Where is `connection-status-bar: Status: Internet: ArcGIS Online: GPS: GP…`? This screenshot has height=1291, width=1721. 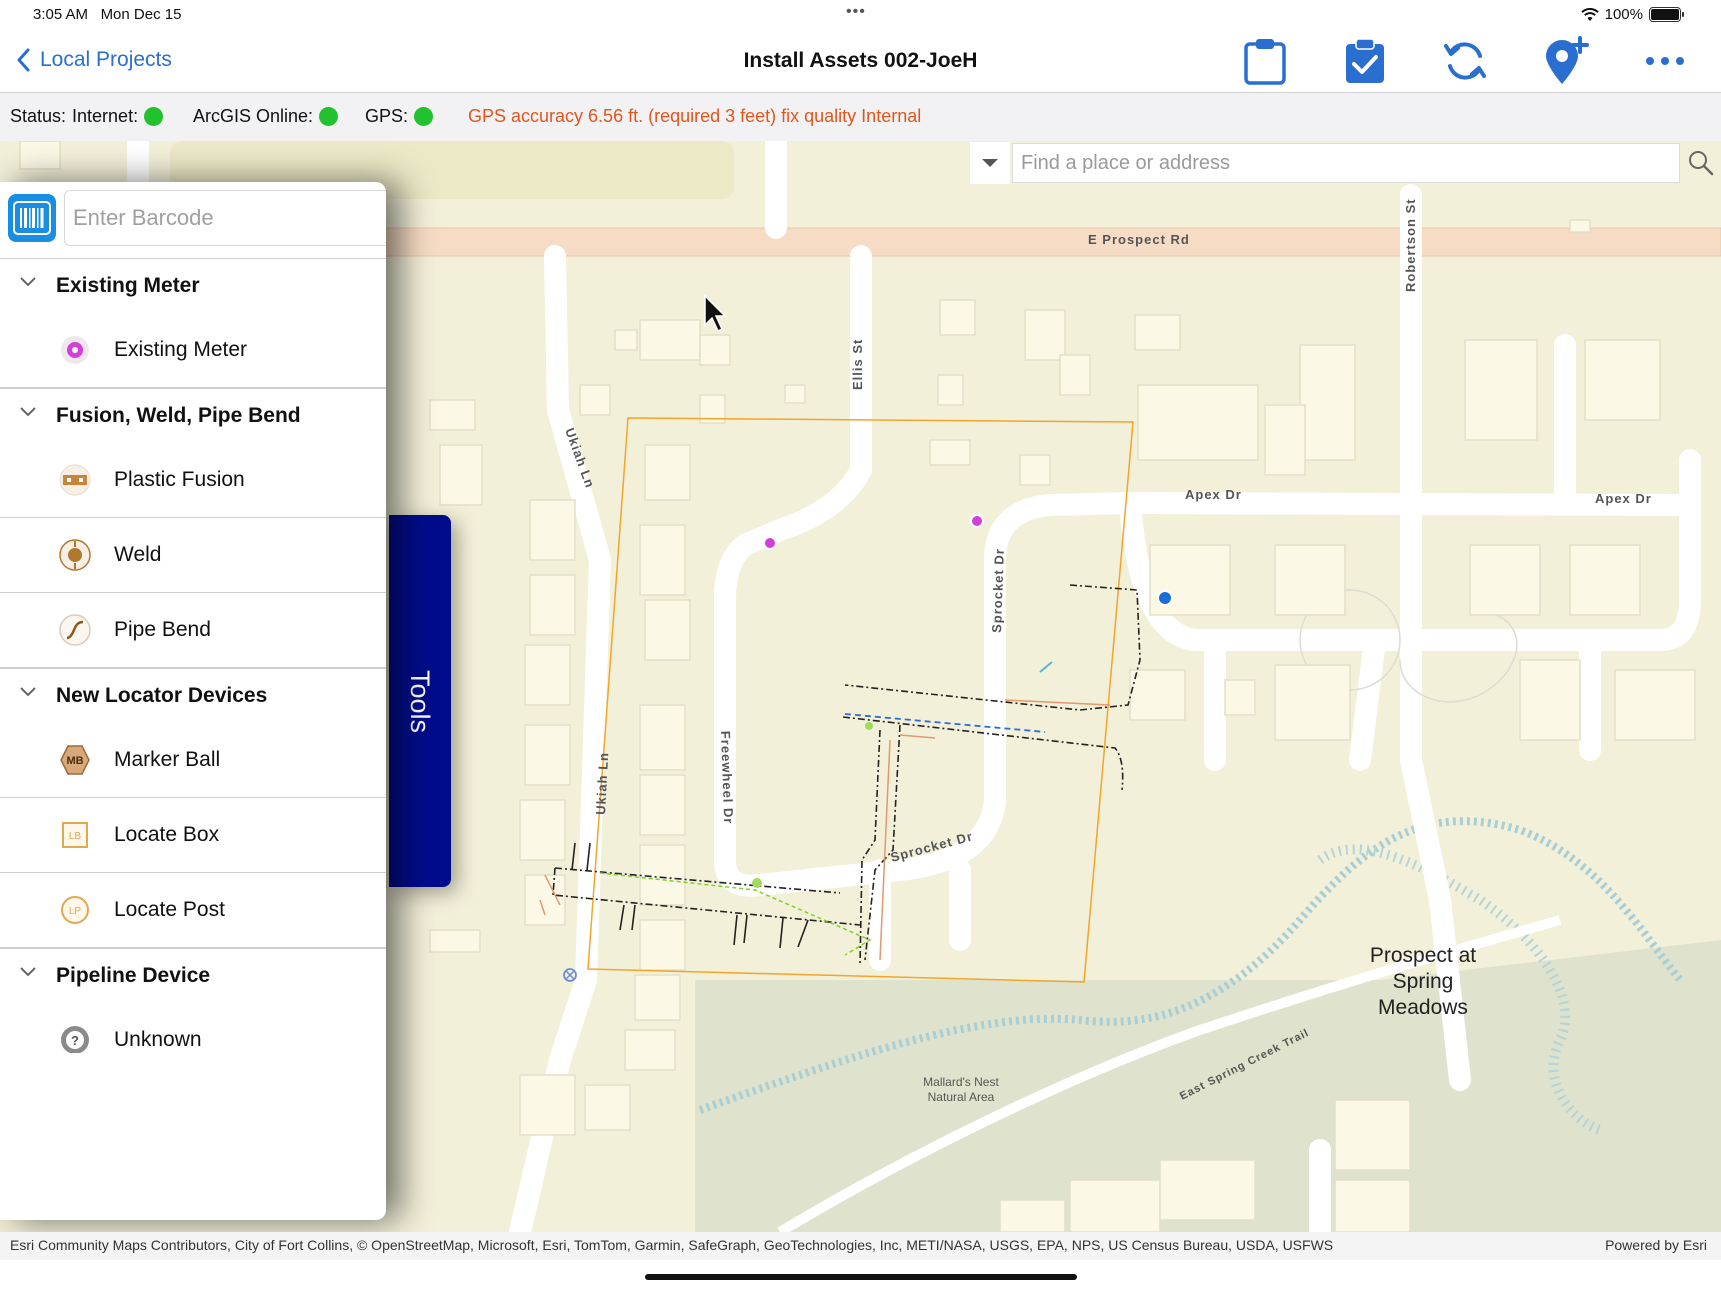
connection-status-bar: Status: Internet: ArcGIS Online: GPS: GP… is located at coordinates (860, 117).